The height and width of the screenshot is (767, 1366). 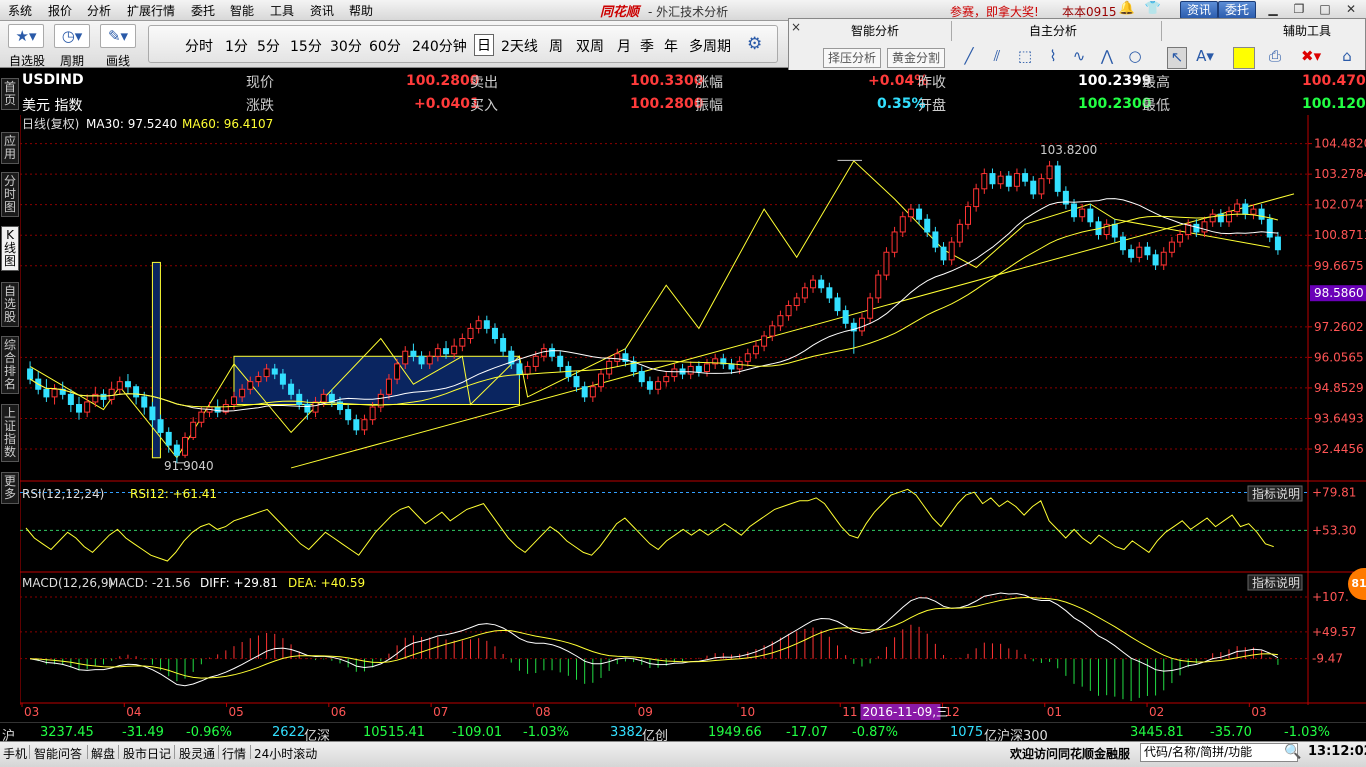 What do you see at coordinates (58, 753) in the screenshot?
I see `status-qa: 智能问答` at bounding box center [58, 753].